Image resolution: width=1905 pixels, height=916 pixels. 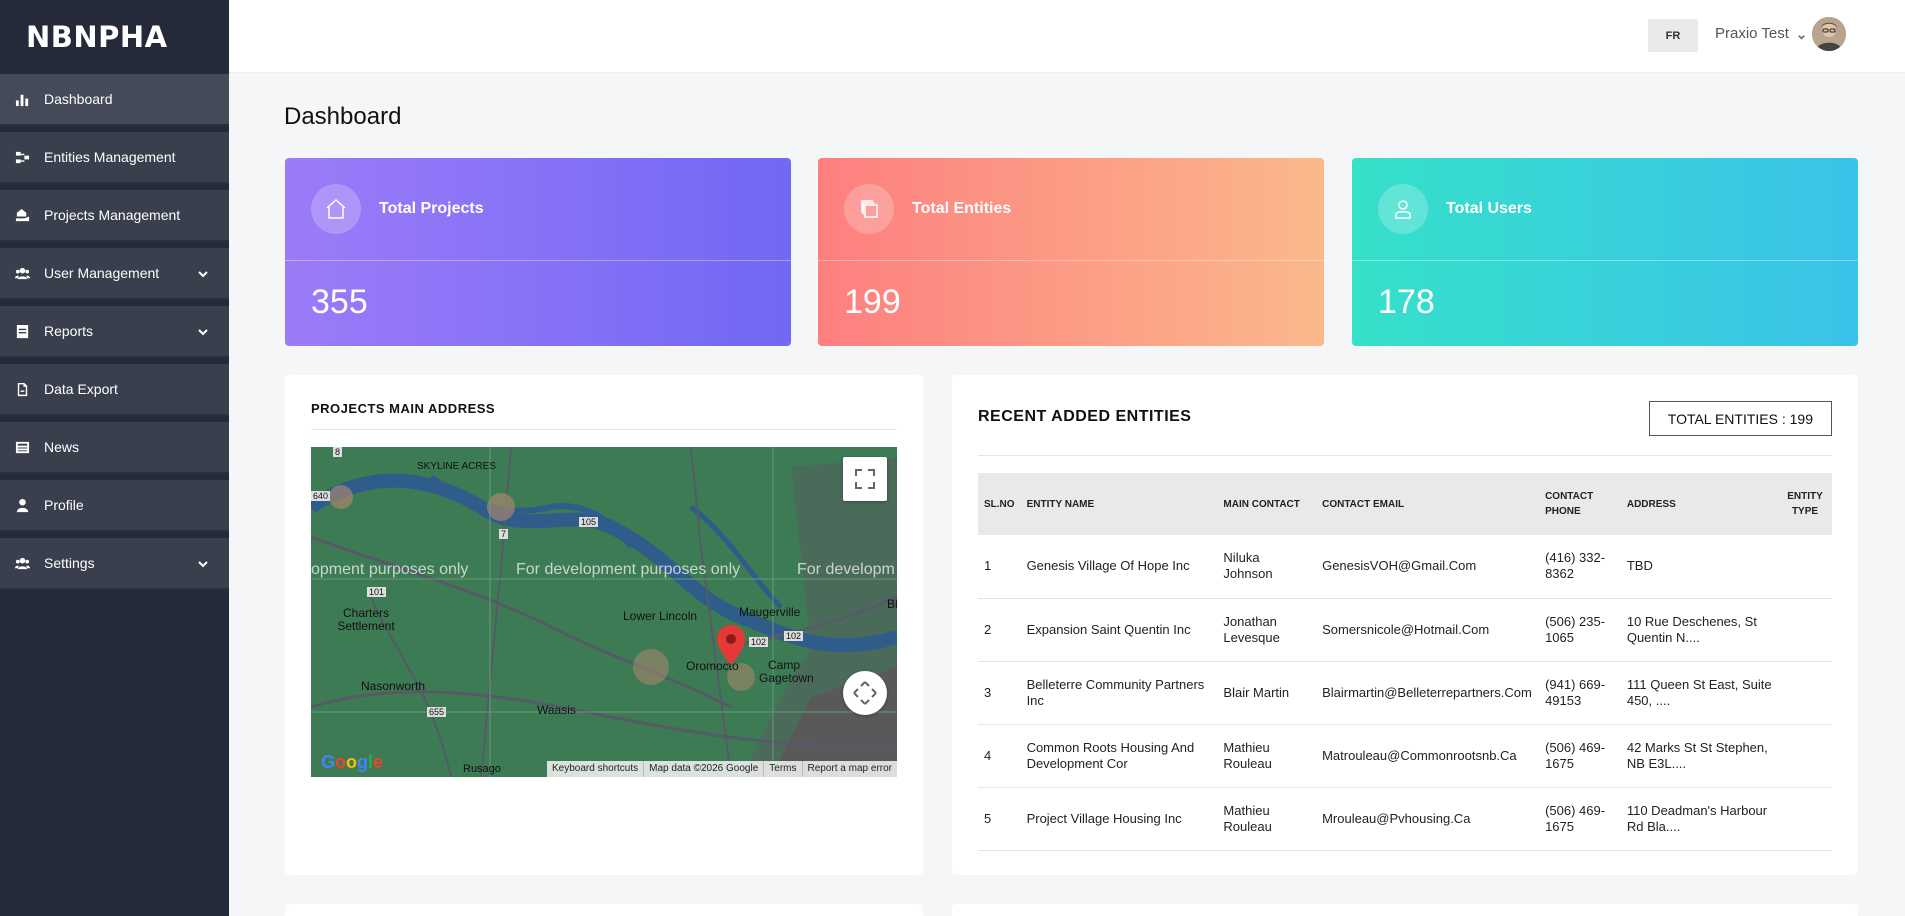 I want to click on avatar, so click(x=1829, y=34).